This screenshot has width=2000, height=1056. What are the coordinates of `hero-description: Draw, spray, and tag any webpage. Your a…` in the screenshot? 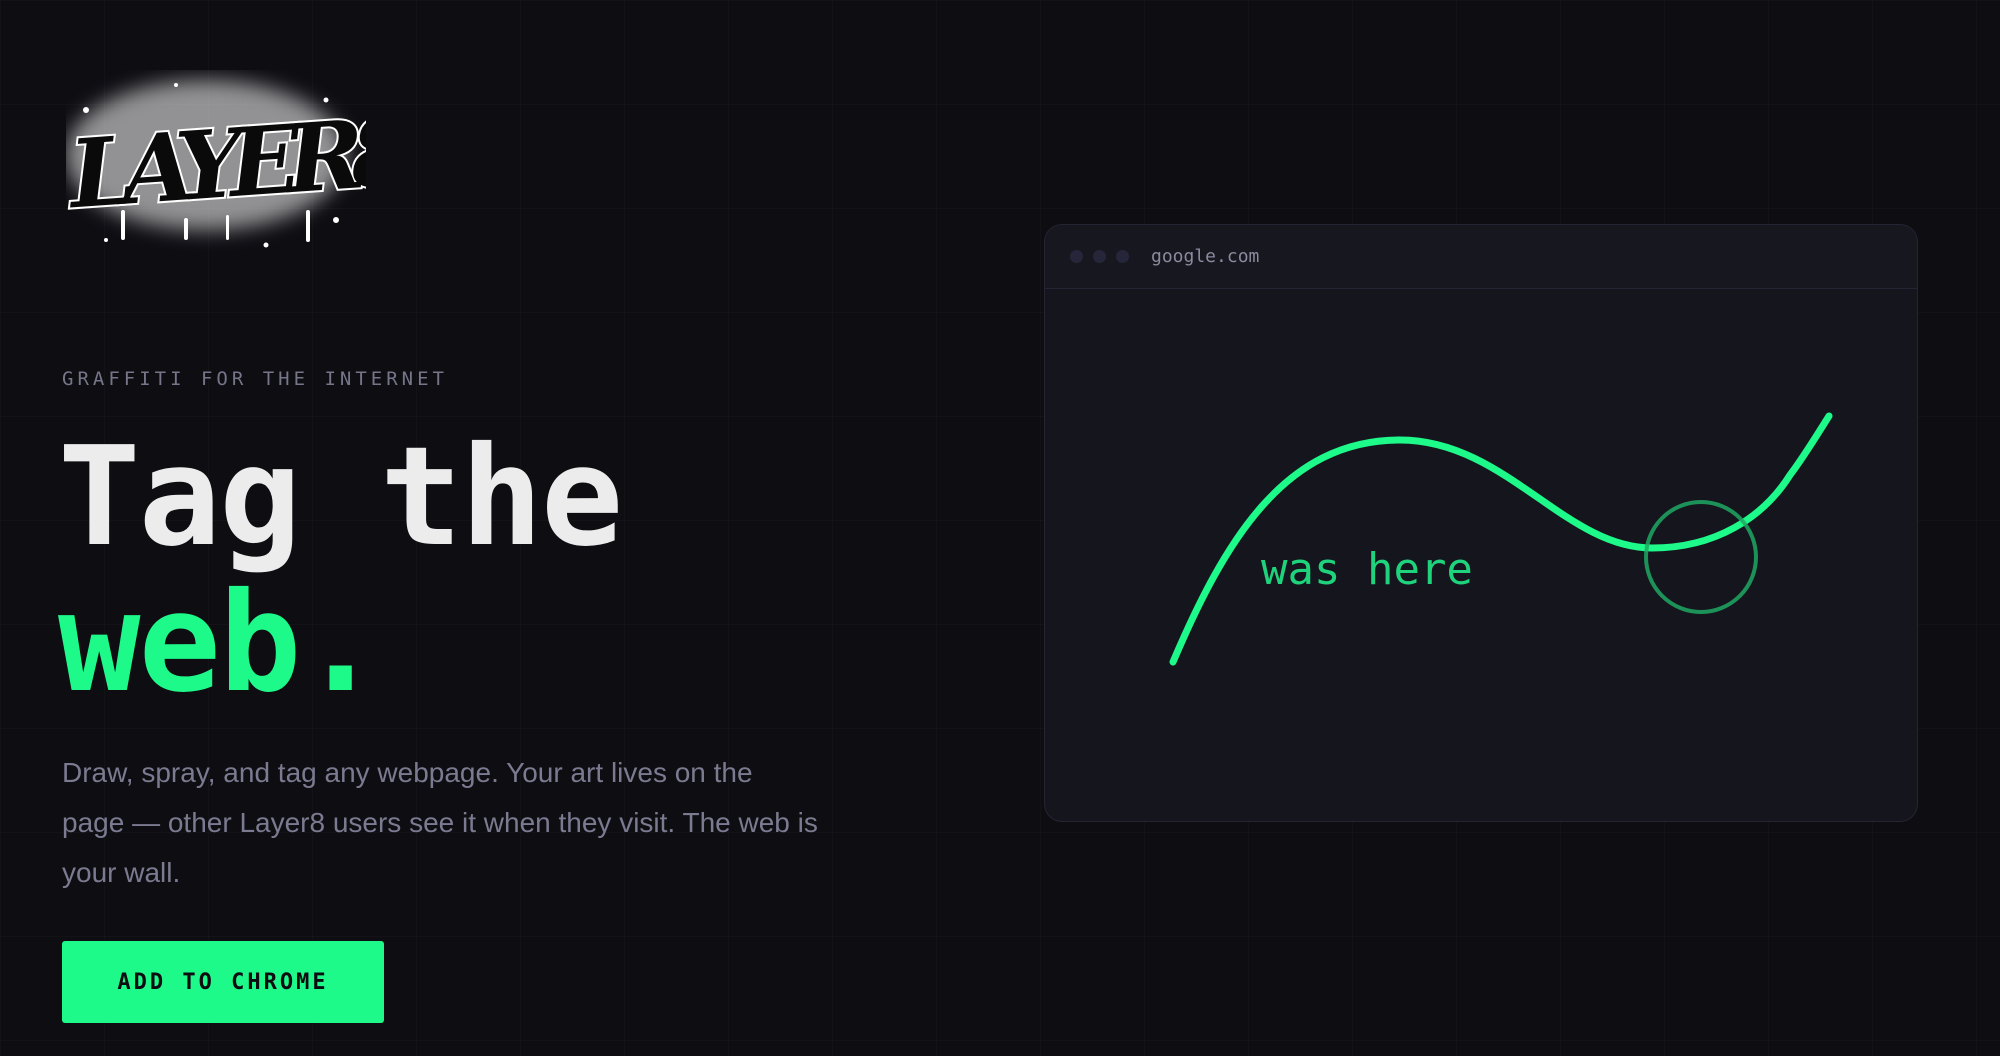 It's located at (440, 822).